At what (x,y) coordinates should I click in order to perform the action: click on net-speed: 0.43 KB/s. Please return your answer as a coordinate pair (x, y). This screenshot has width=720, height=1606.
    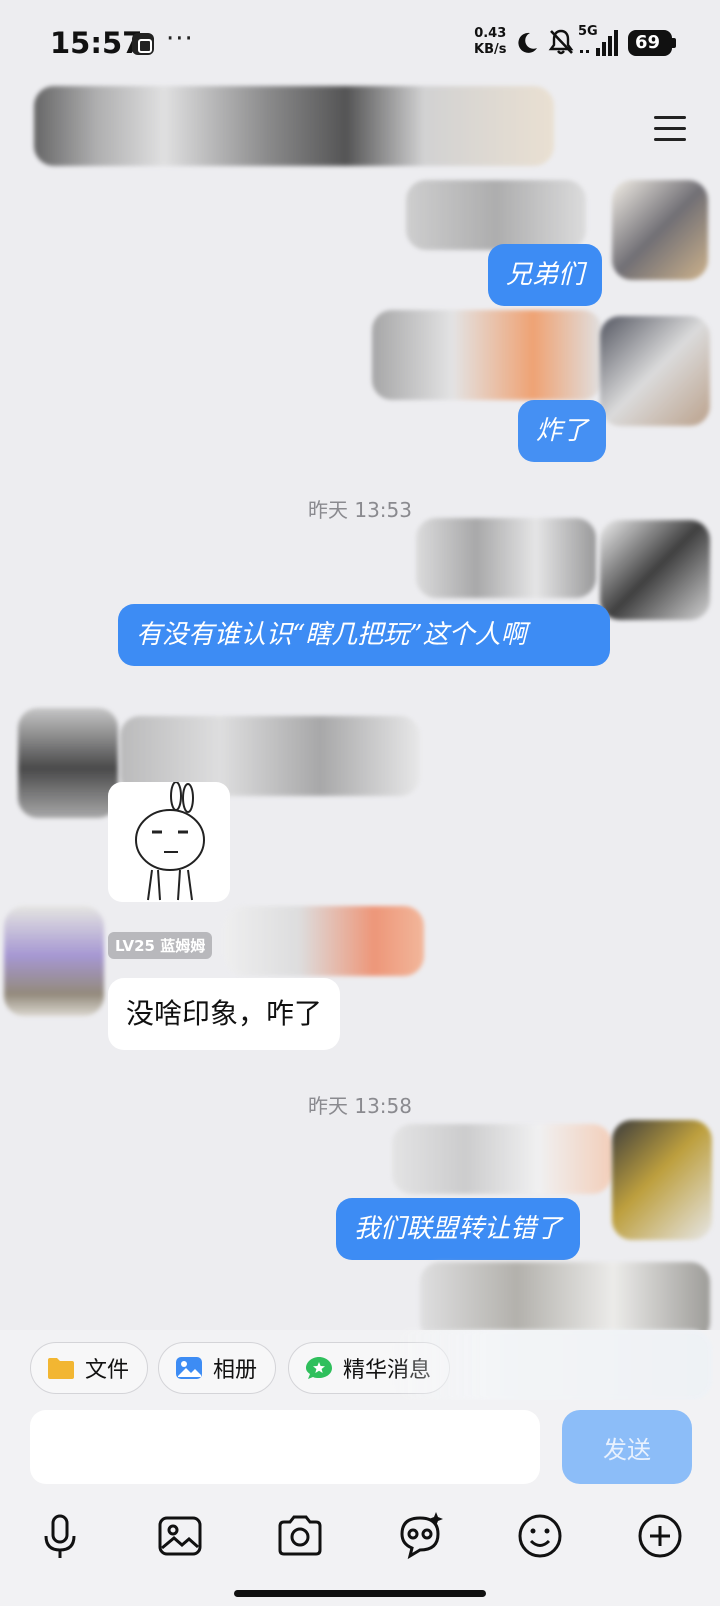
    Looking at the image, I should click on (490, 42).